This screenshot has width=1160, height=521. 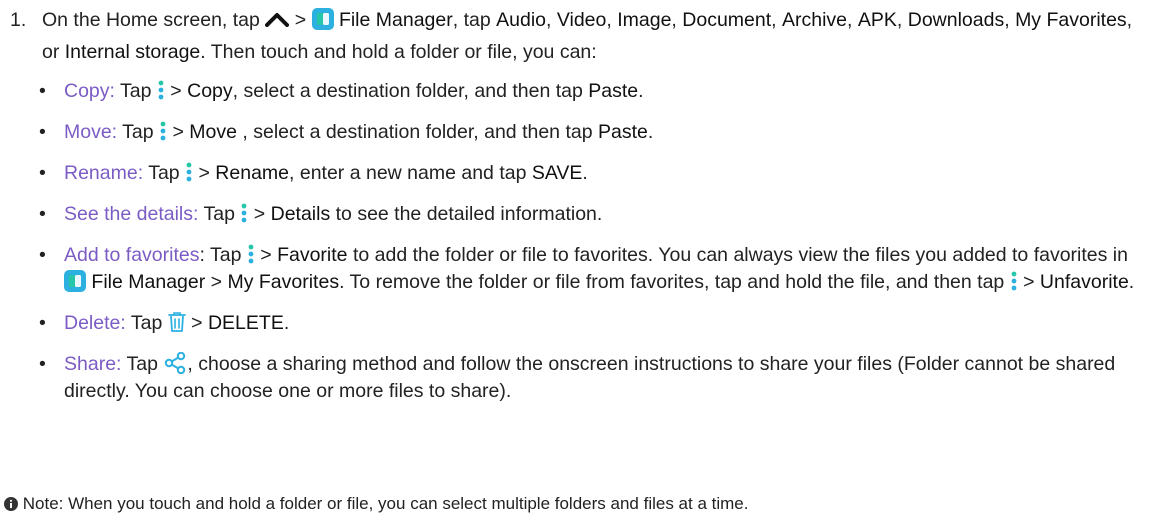 I want to click on step-number: 1., so click(x=18, y=20).